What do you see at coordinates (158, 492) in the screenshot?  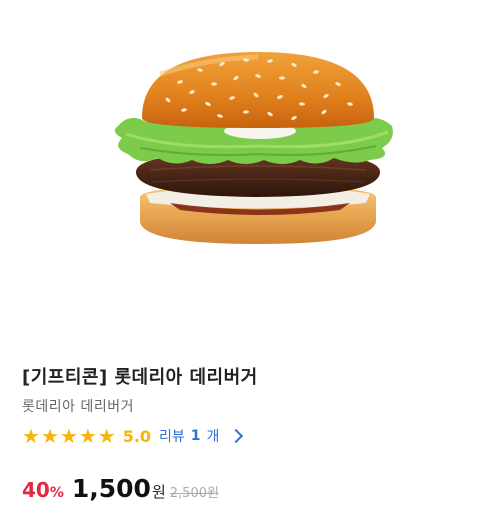 I see `currency-unit: 원` at bounding box center [158, 492].